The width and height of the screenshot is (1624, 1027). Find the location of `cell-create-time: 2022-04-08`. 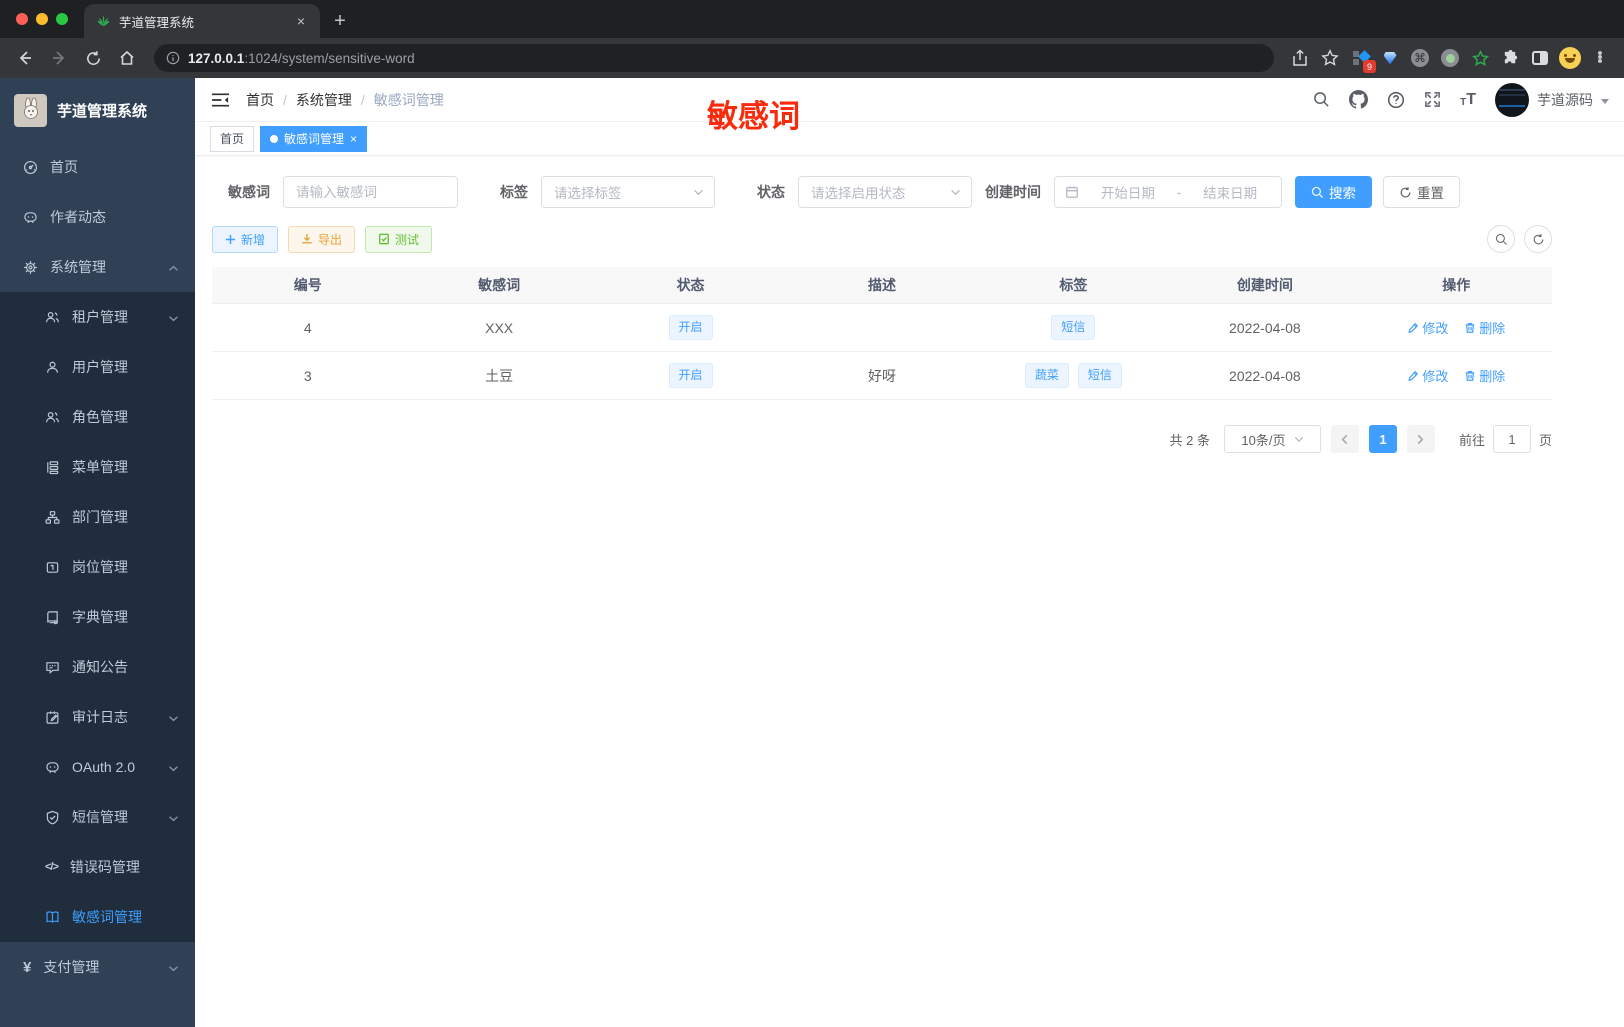

cell-create-time: 2022-04-08 is located at coordinates (1265, 375).